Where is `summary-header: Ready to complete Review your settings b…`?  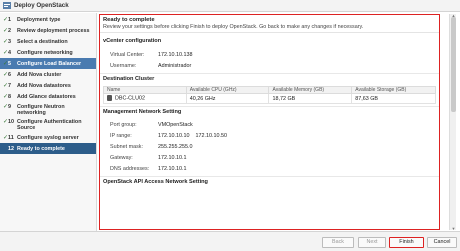
summary-header: Ready to complete Review your settings b… is located at coordinates (269, 24).